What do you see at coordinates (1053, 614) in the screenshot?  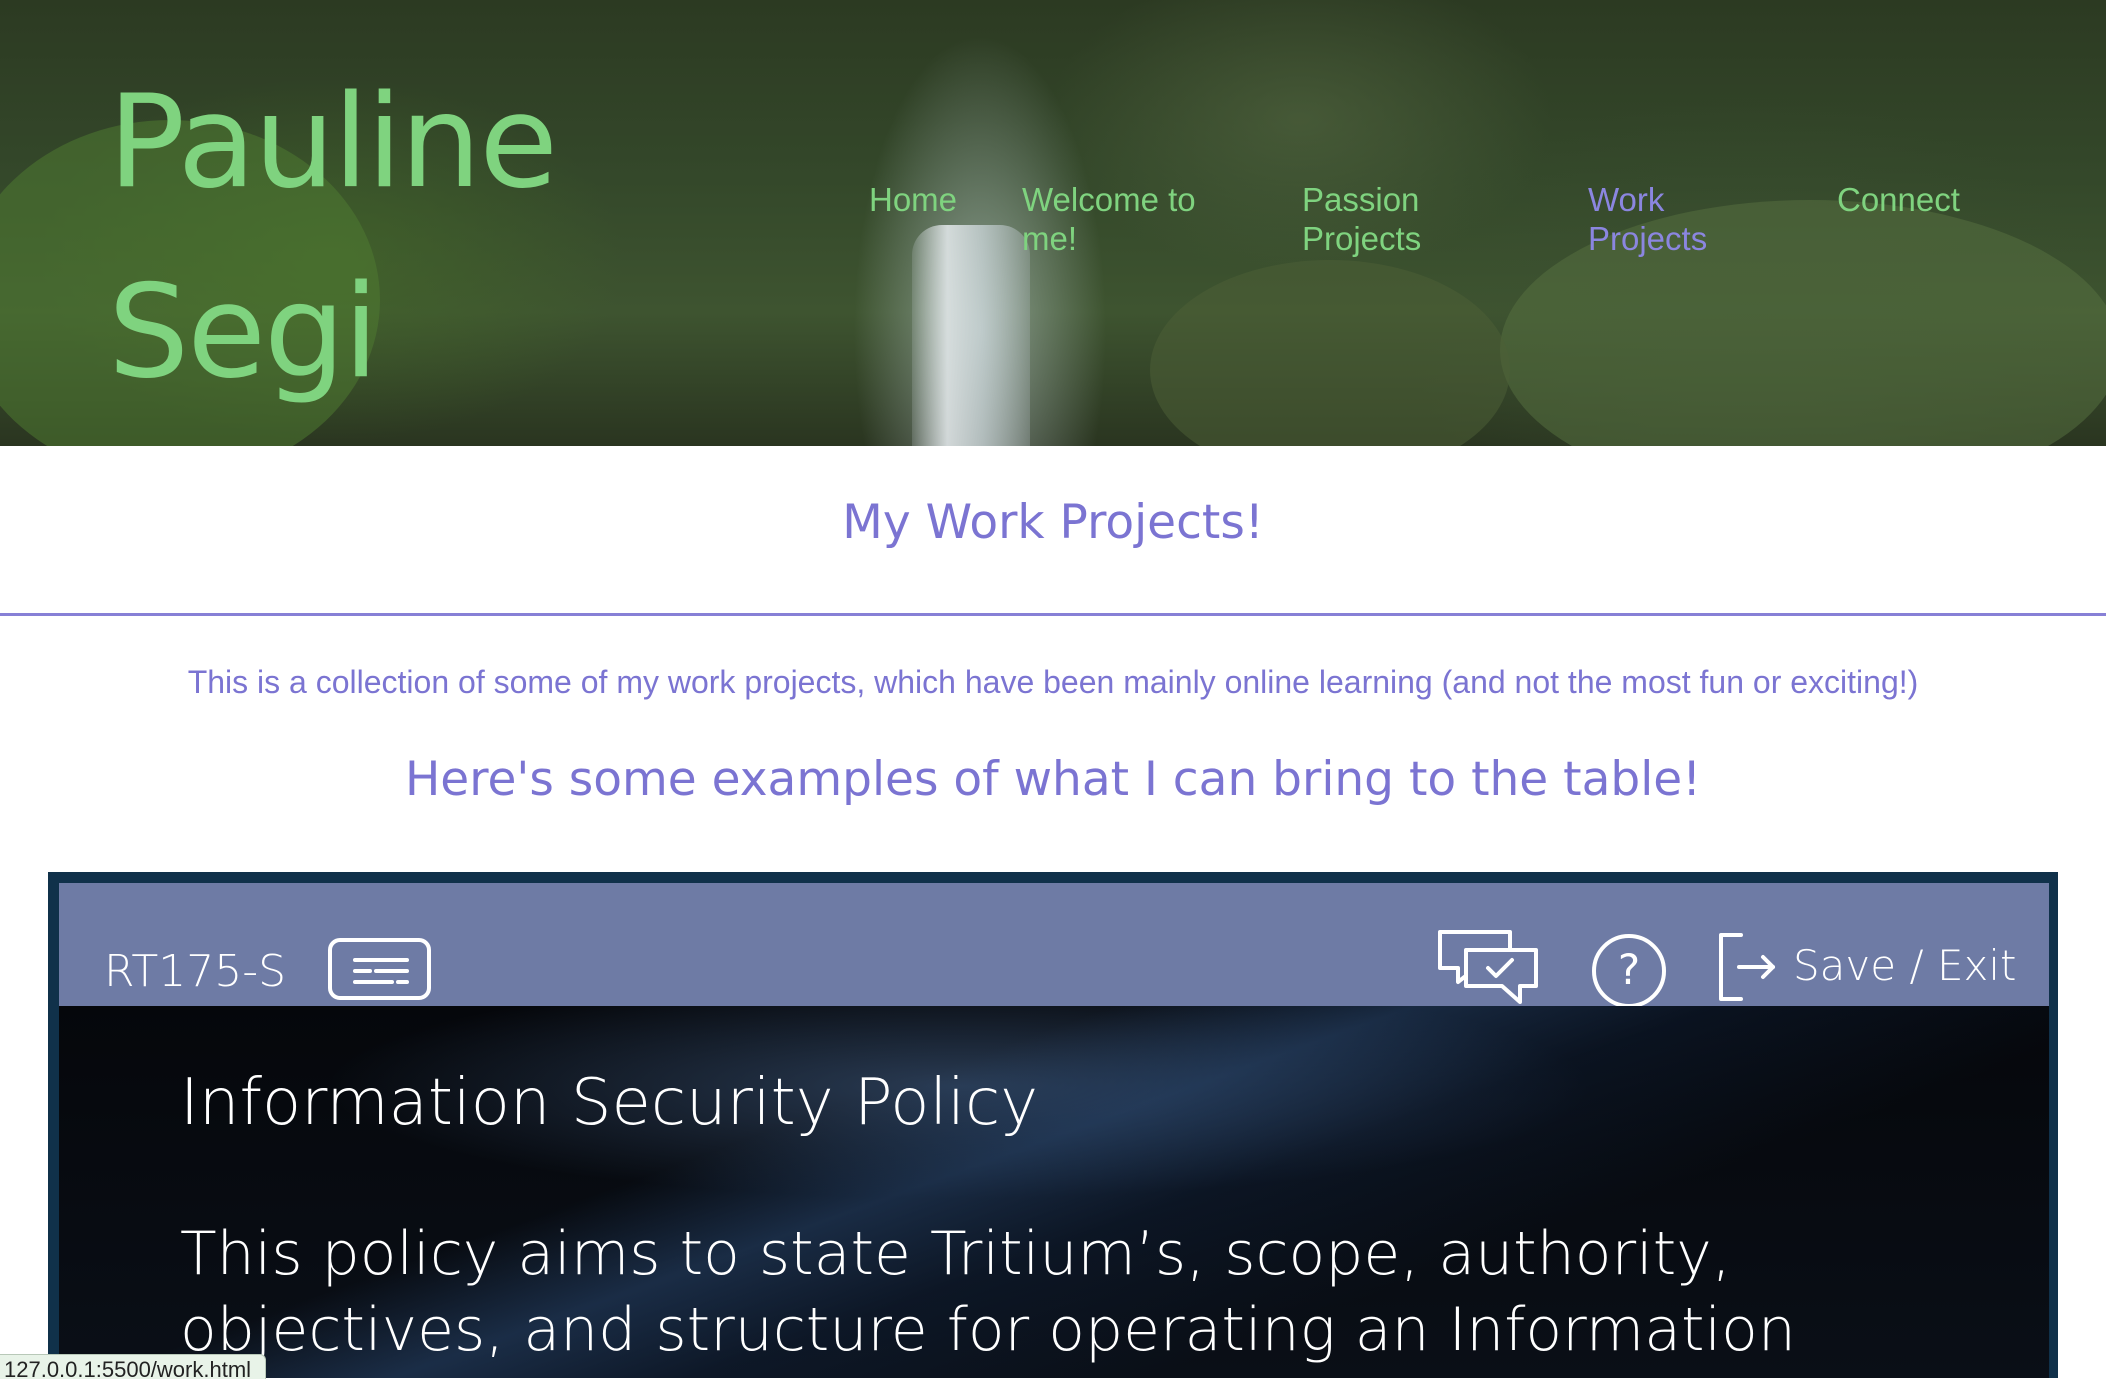 I see `divider` at bounding box center [1053, 614].